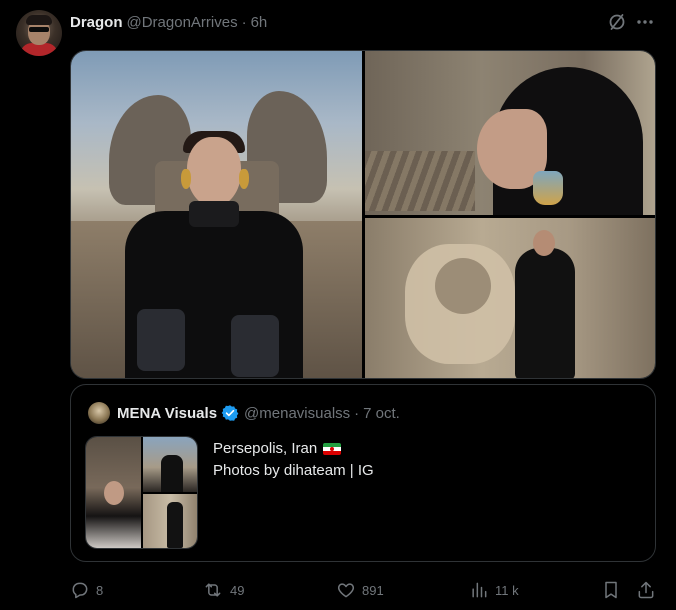  Describe the element at coordinates (360, 590) in the screenshot. I see `like-button: 891` at that location.